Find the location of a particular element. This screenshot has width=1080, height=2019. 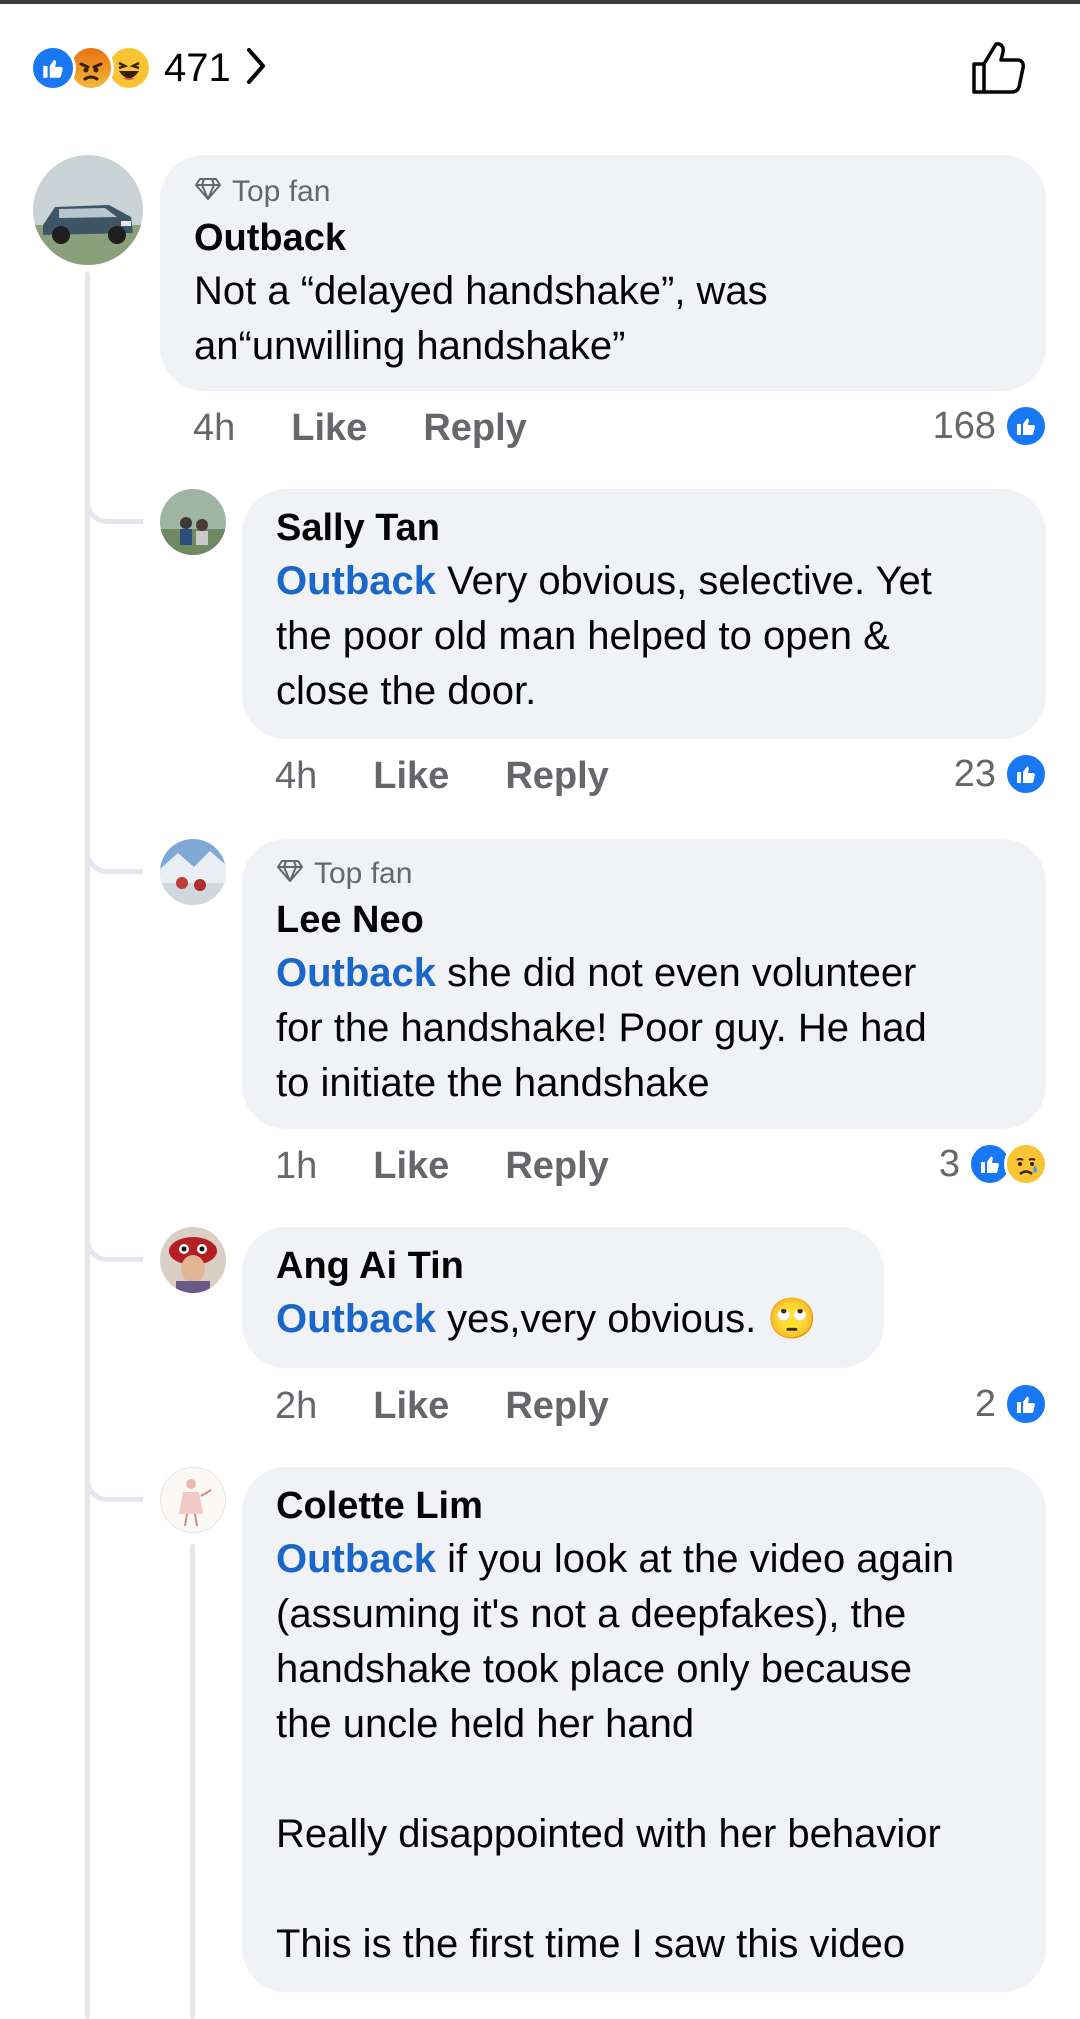

avatar-ang-ai-tin is located at coordinates (193, 1260).